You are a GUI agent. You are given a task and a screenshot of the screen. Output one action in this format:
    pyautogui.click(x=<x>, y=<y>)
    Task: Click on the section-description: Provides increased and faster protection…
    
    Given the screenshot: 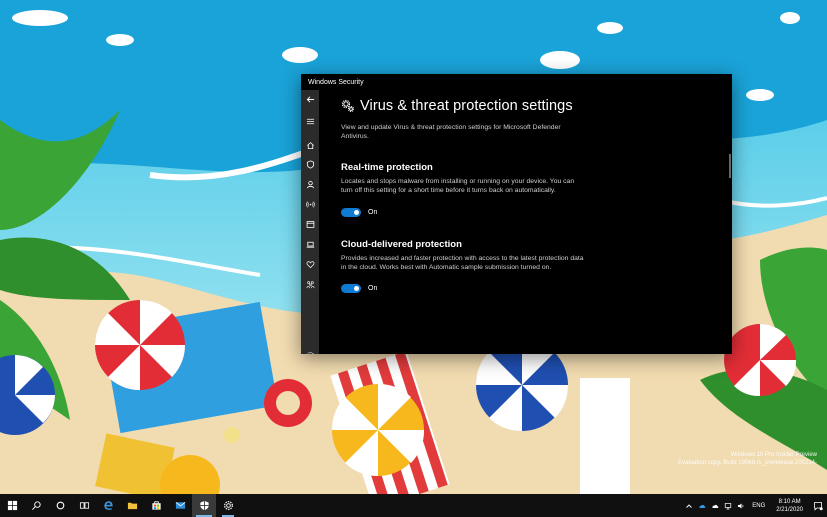 What is the action you would take?
    pyautogui.click(x=462, y=263)
    